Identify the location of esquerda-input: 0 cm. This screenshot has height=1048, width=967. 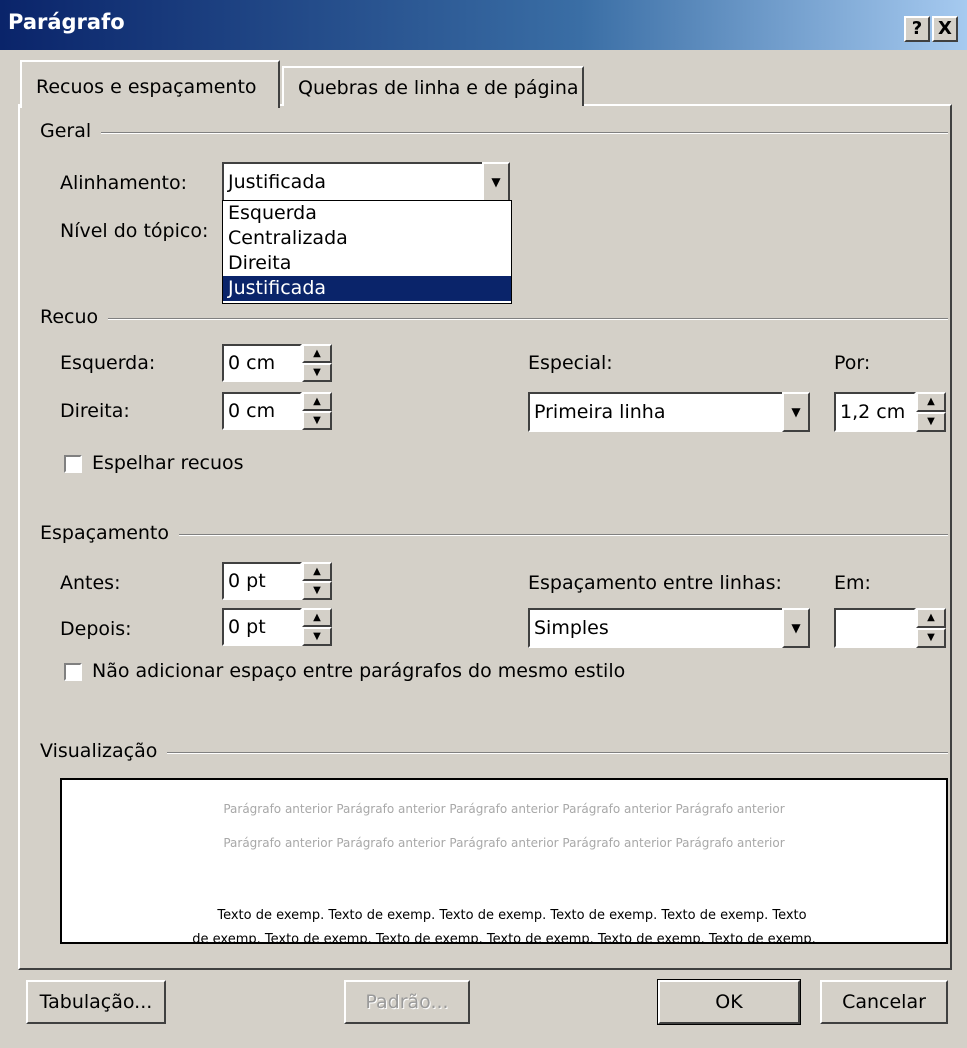
(262, 363).